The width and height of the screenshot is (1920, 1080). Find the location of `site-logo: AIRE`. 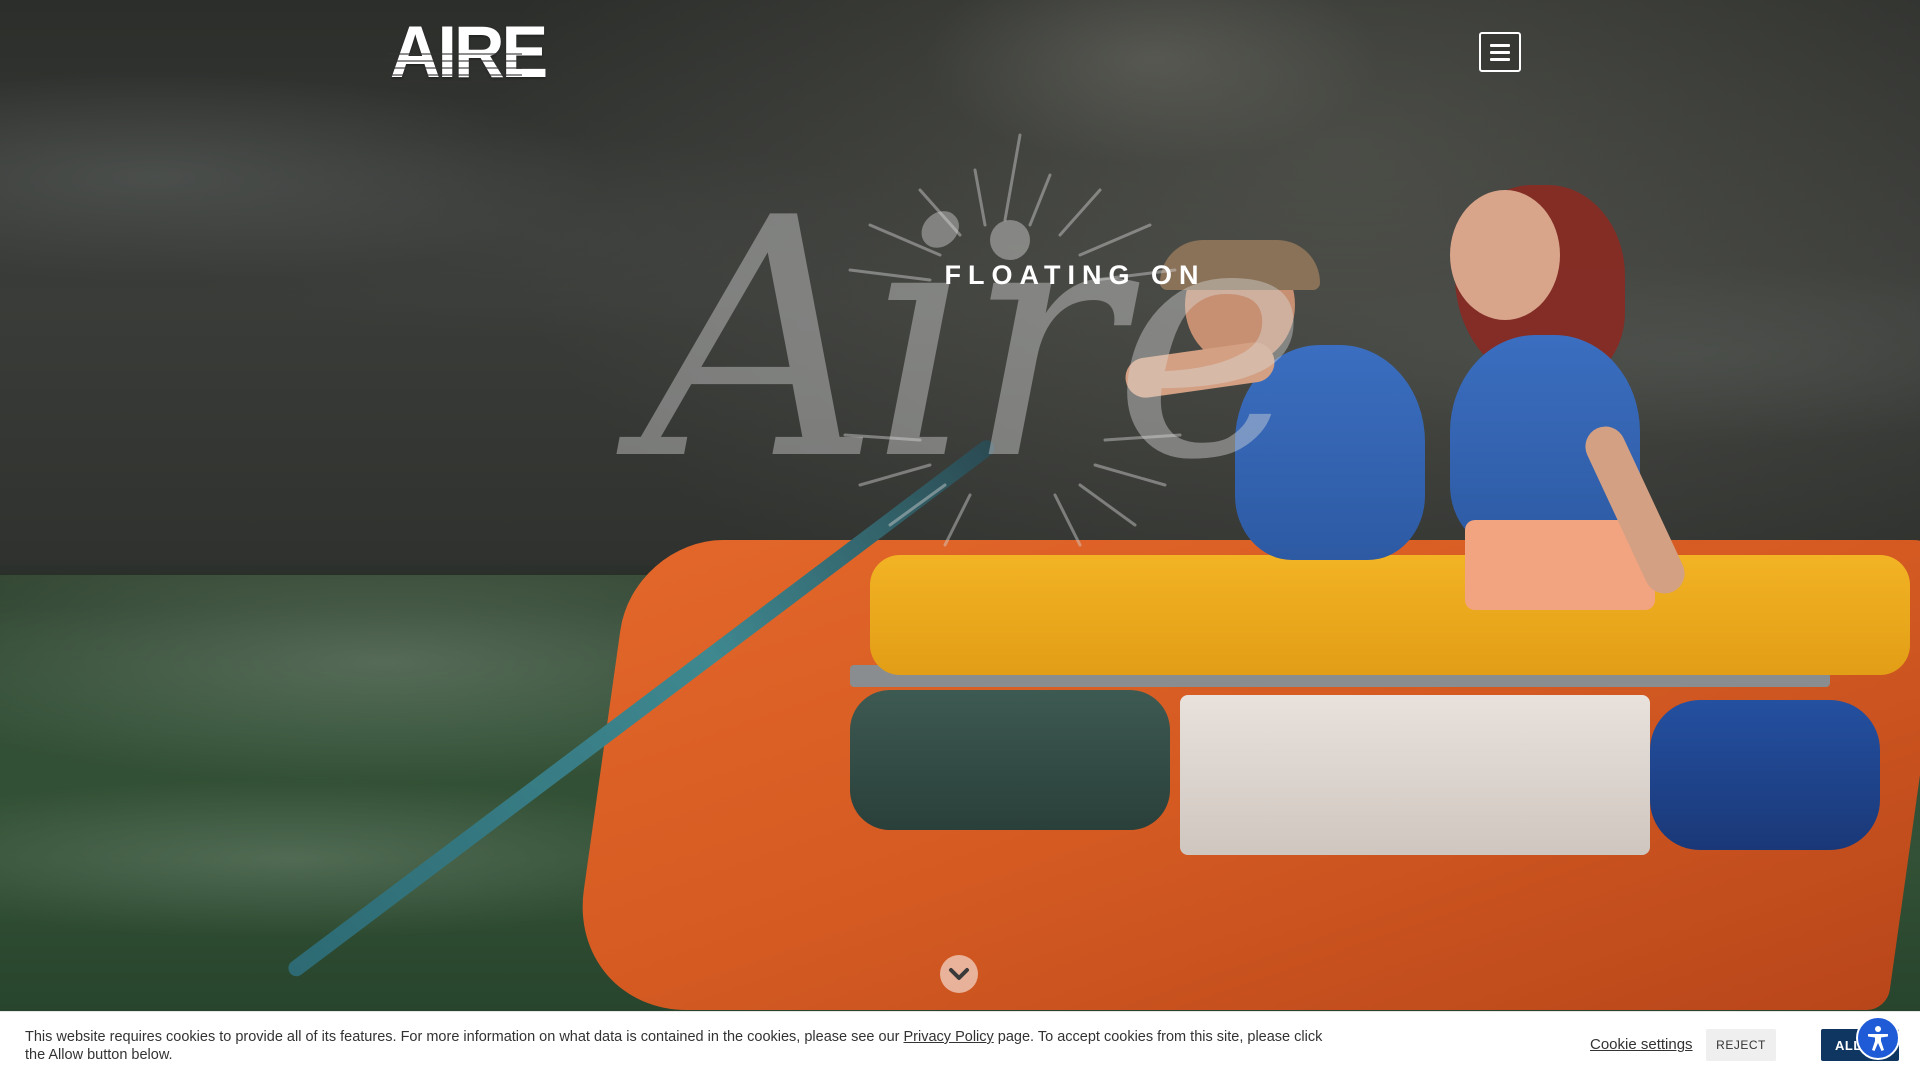

site-logo: AIRE is located at coordinates (469, 51).